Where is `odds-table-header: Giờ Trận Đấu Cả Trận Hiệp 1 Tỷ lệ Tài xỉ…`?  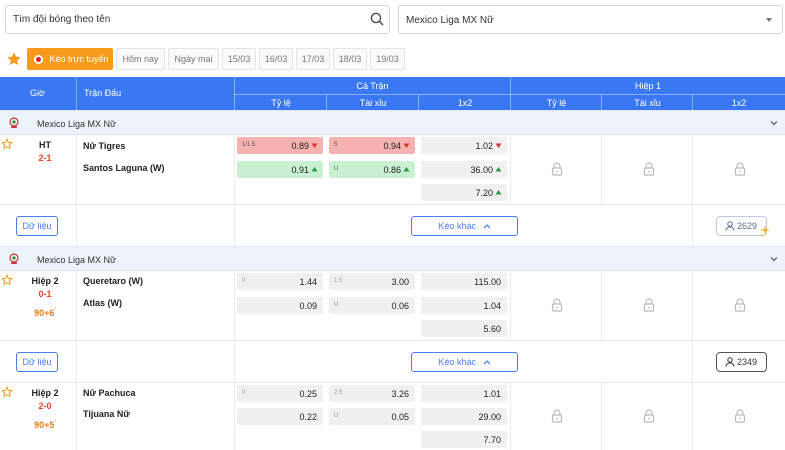
odds-table-header: Giờ Trận Đấu Cả Trận Hiệp 1 Tỷ lệ Tài xỉ… is located at coordinates (392, 93).